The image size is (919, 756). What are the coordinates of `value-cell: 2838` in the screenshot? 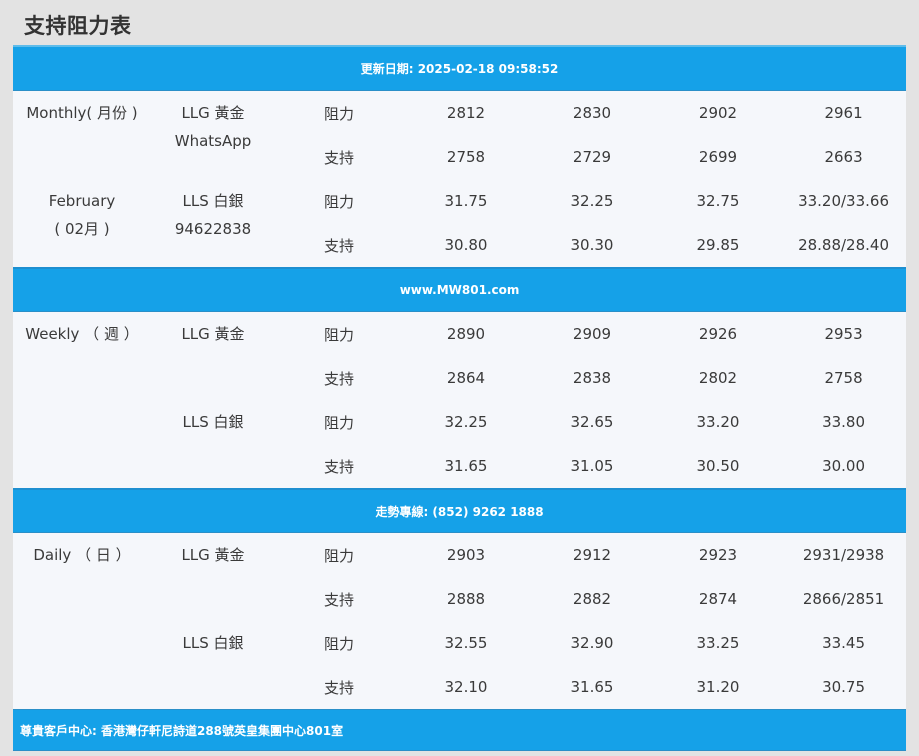 It's located at (592, 378).